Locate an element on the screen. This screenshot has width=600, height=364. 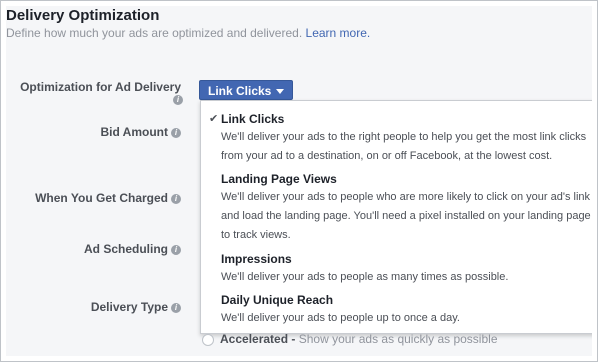
optimization-dropdown-button: Link Clicks is located at coordinates (246, 90).